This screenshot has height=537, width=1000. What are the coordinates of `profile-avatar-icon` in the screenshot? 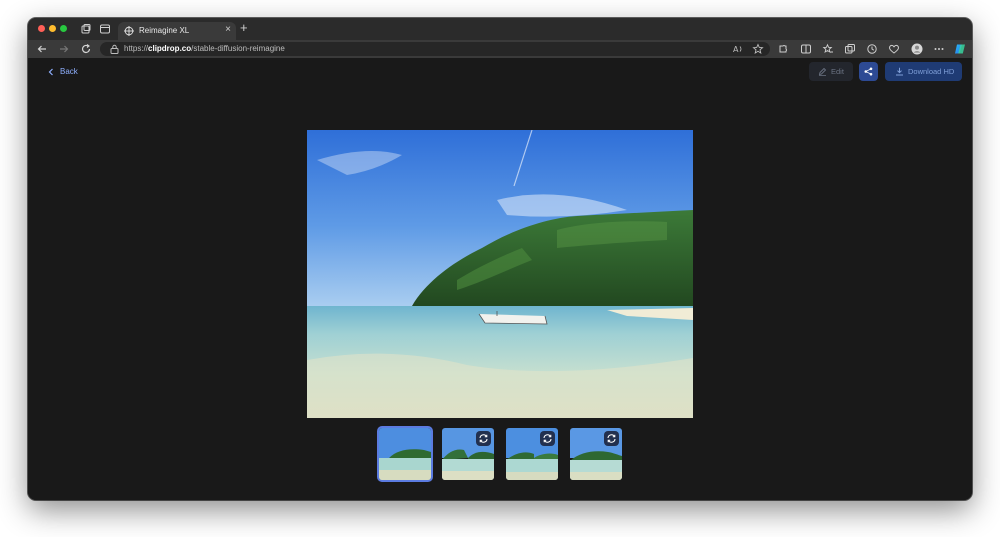 It's located at (917, 49).